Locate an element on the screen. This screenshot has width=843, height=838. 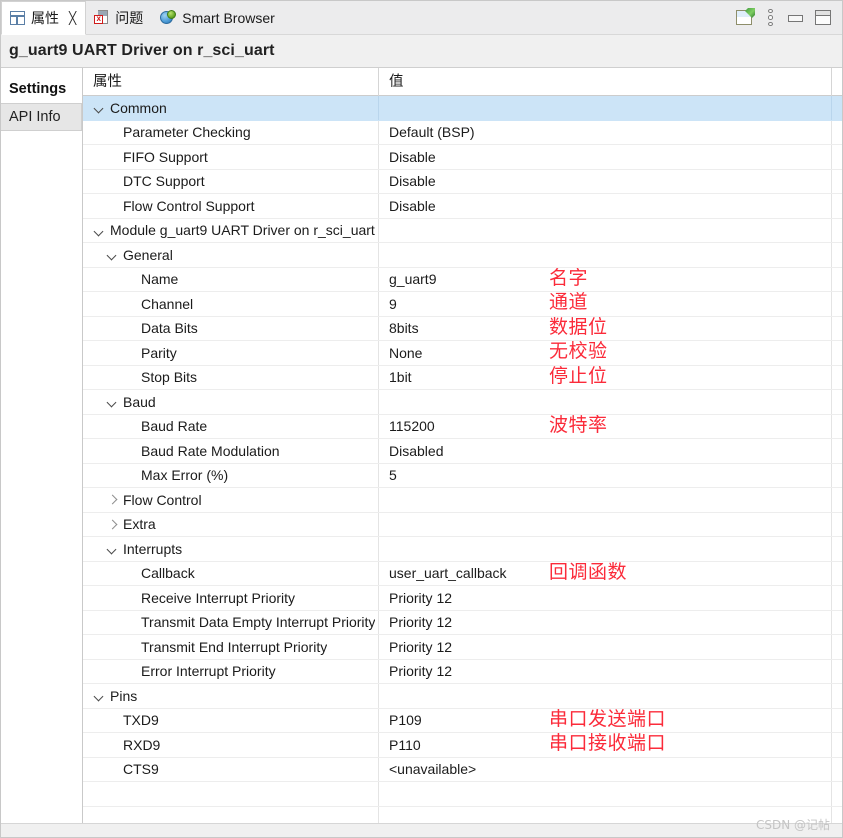
table-row: Data Bits 8bits 数据位 is located at coordinates (462, 328).